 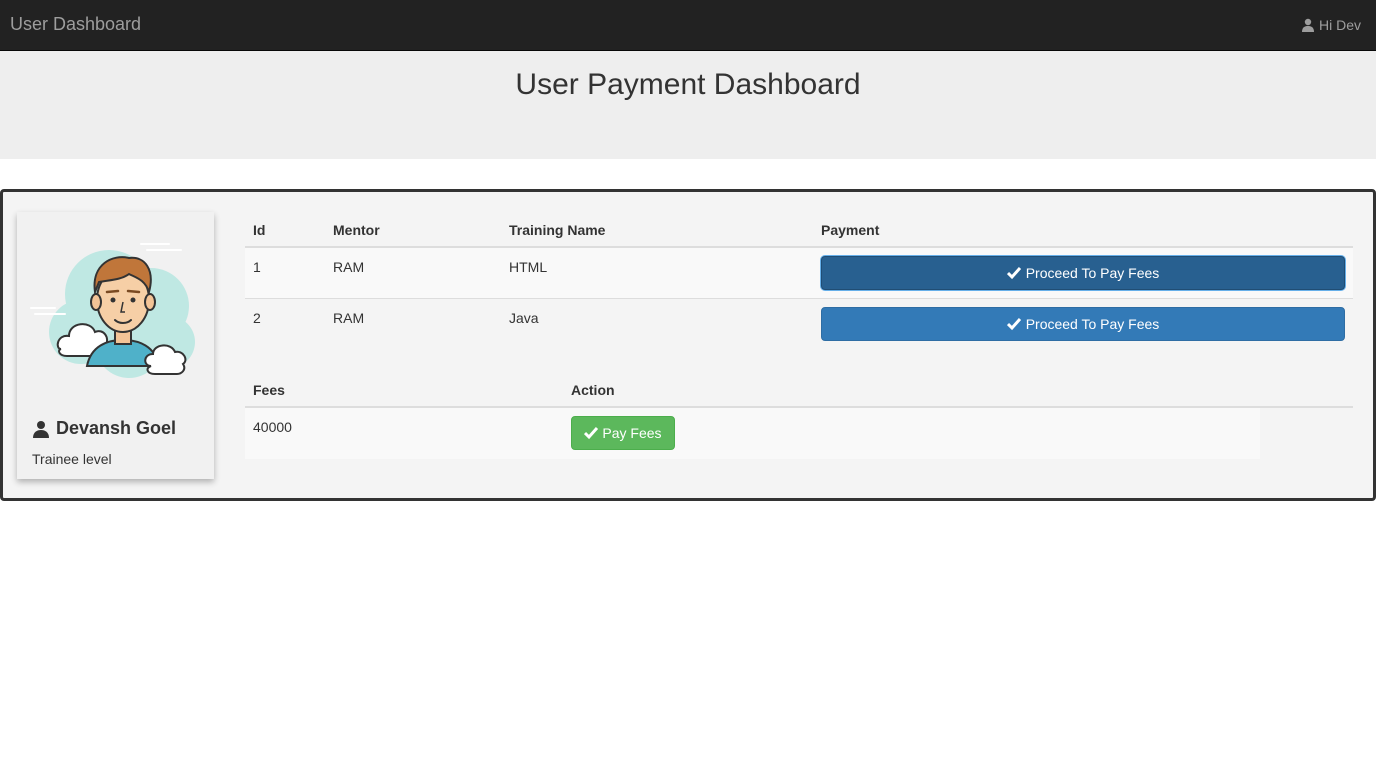 I want to click on column-header-fees: Fees, so click(x=269, y=390).